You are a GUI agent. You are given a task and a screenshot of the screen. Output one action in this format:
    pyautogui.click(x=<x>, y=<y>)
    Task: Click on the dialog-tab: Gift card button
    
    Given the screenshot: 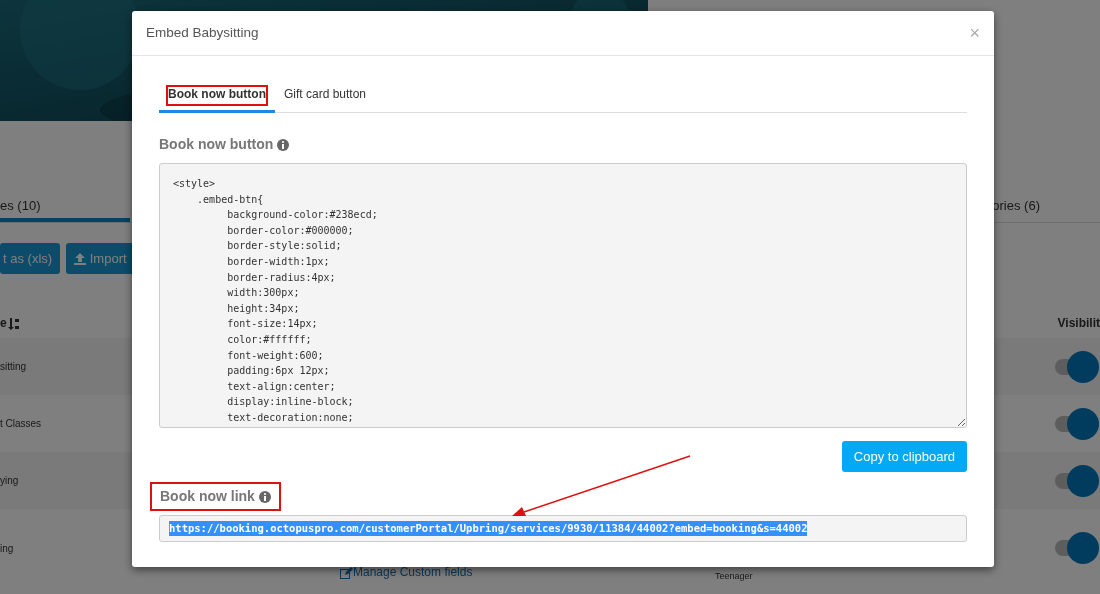 What is the action you would take?
    pyautogui.click(x=325, y=95)
    